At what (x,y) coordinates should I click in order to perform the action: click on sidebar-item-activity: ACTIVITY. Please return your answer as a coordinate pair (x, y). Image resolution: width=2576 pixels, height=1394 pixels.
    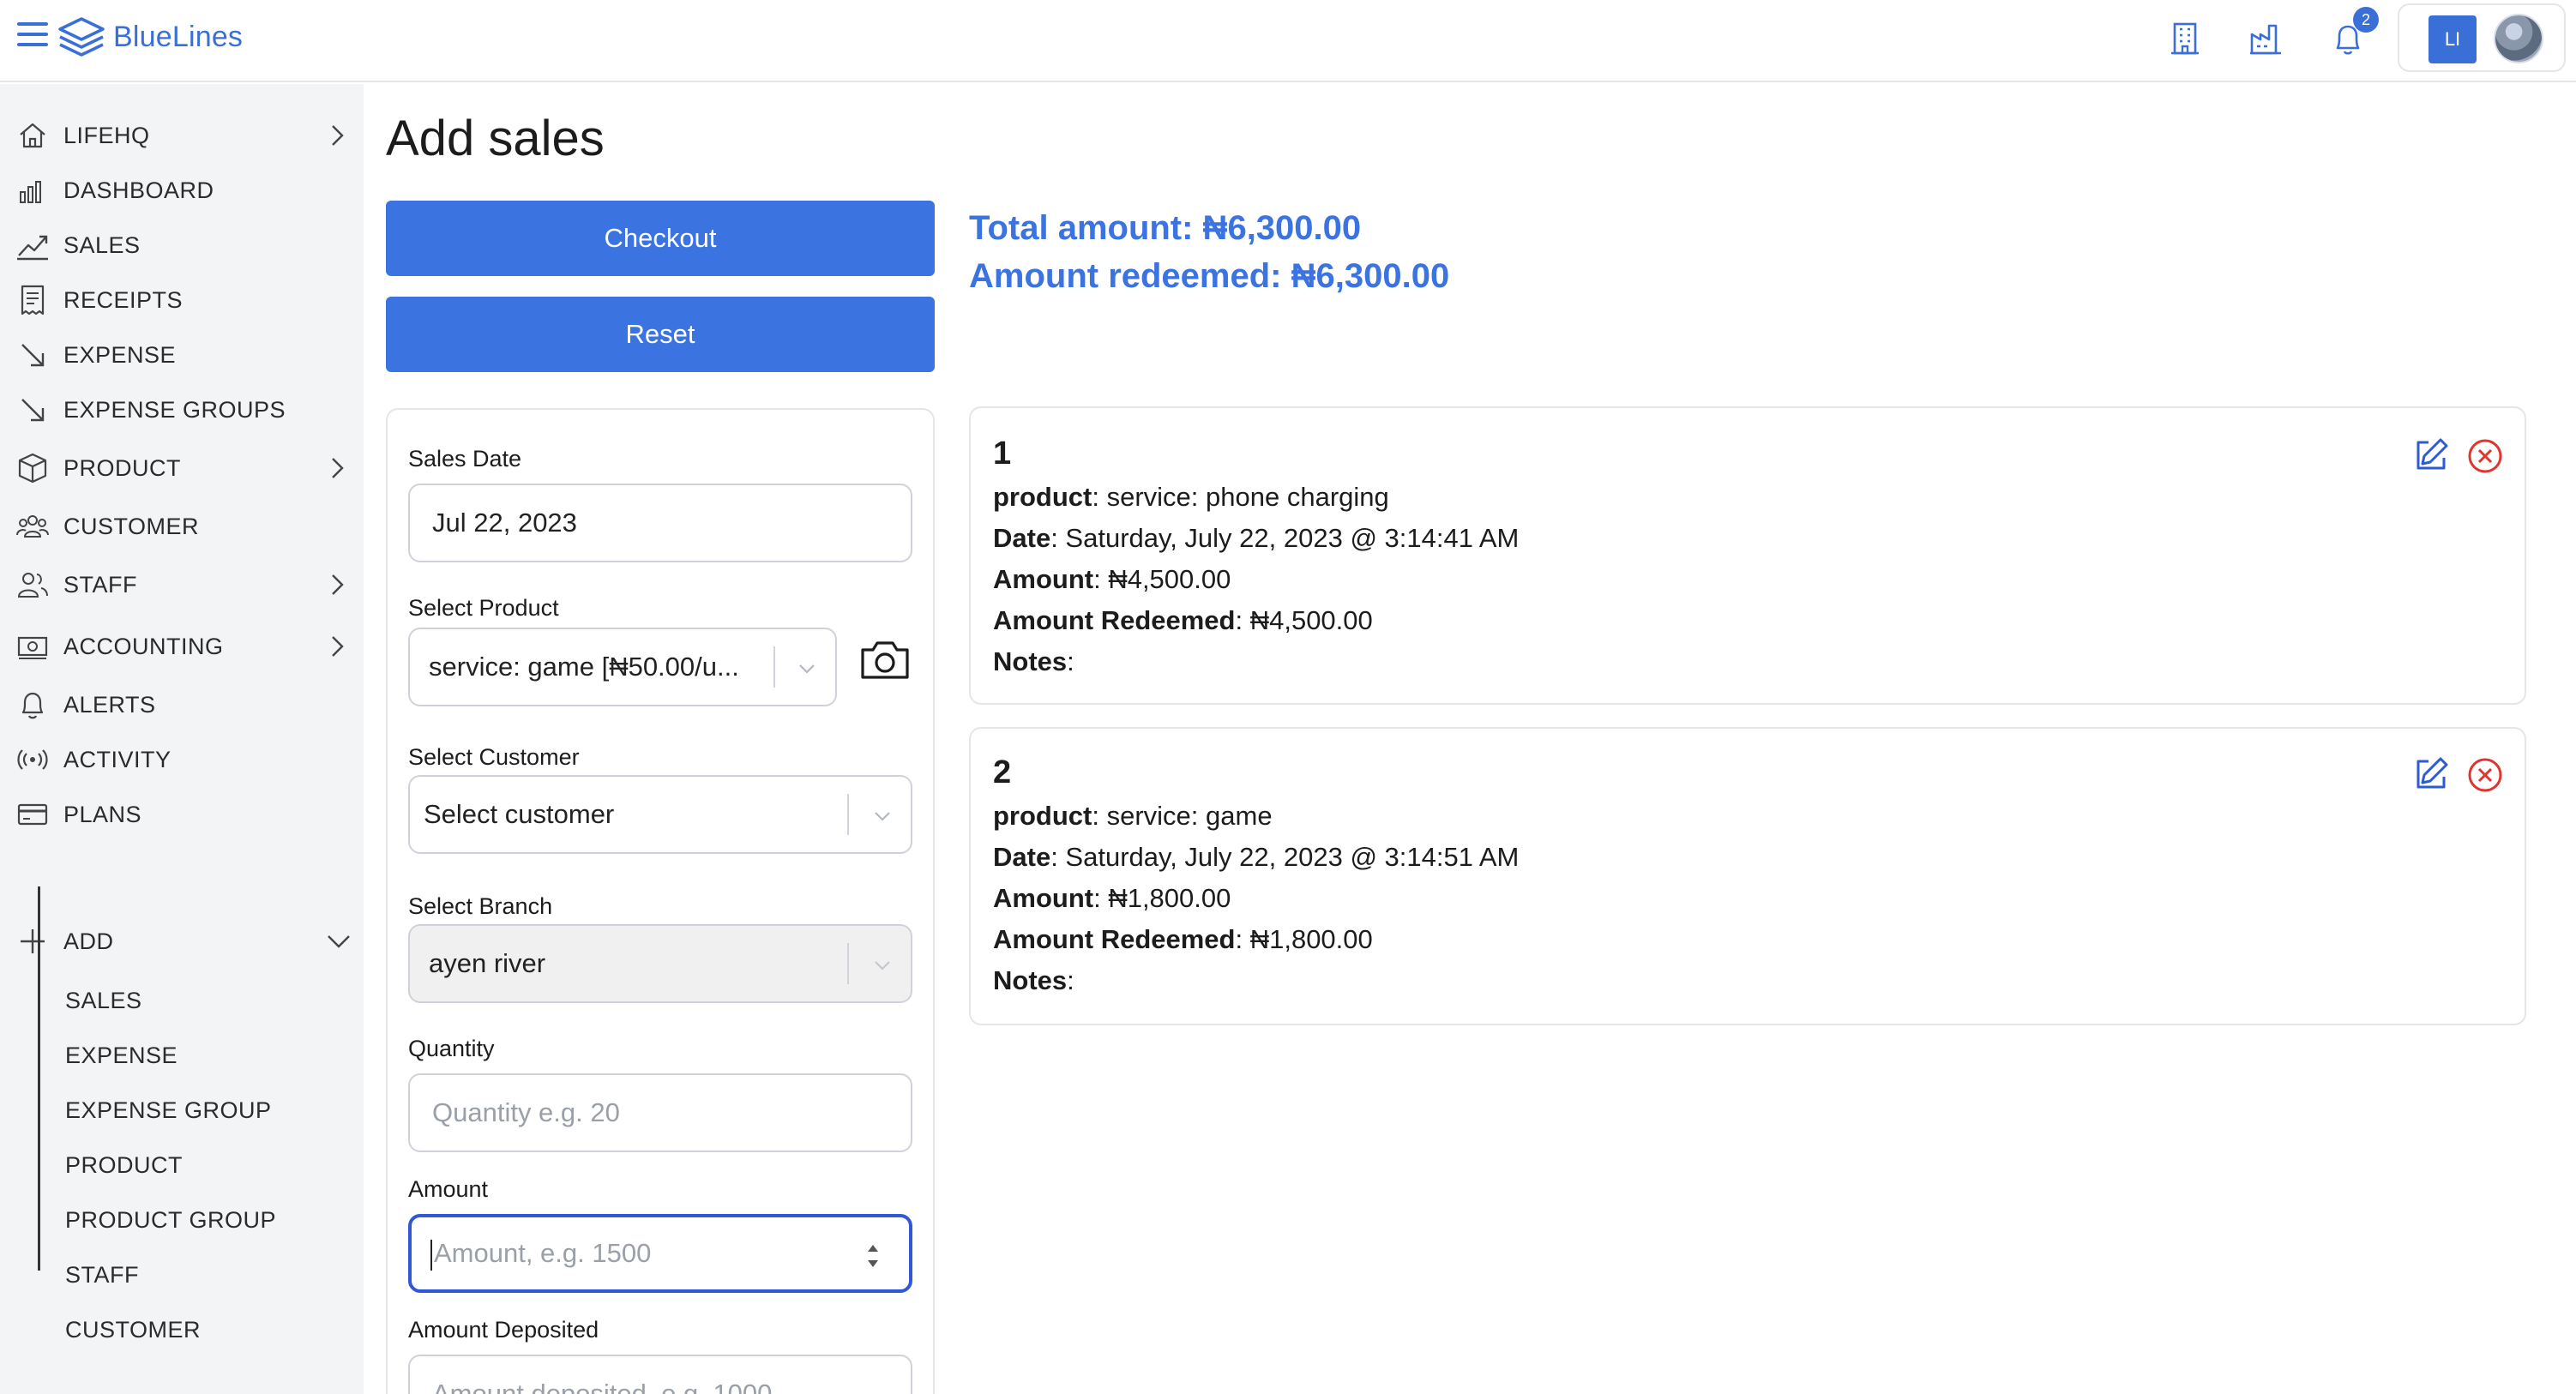
    Looking at the image, I should click on (182, 760).